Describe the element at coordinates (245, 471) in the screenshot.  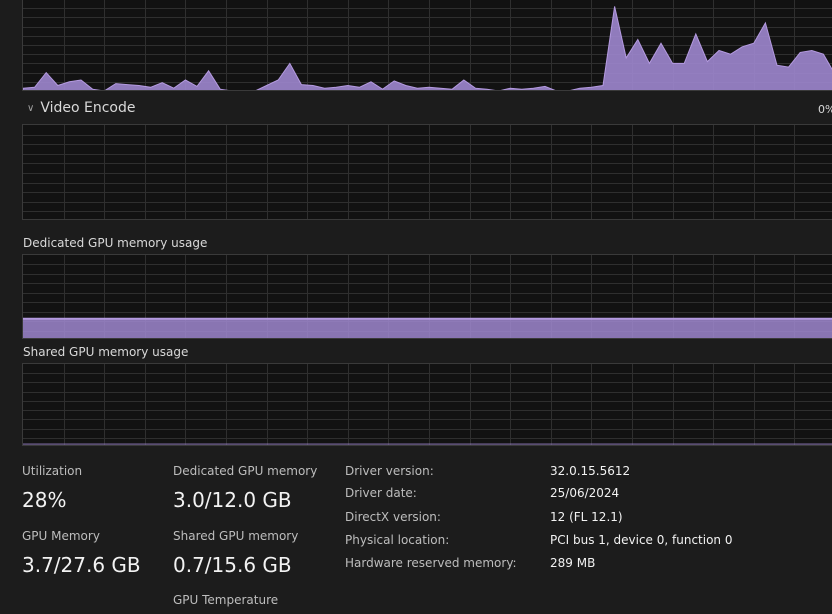
I see `dedicated-memory-label: Dedicated GPU memory` at that location.